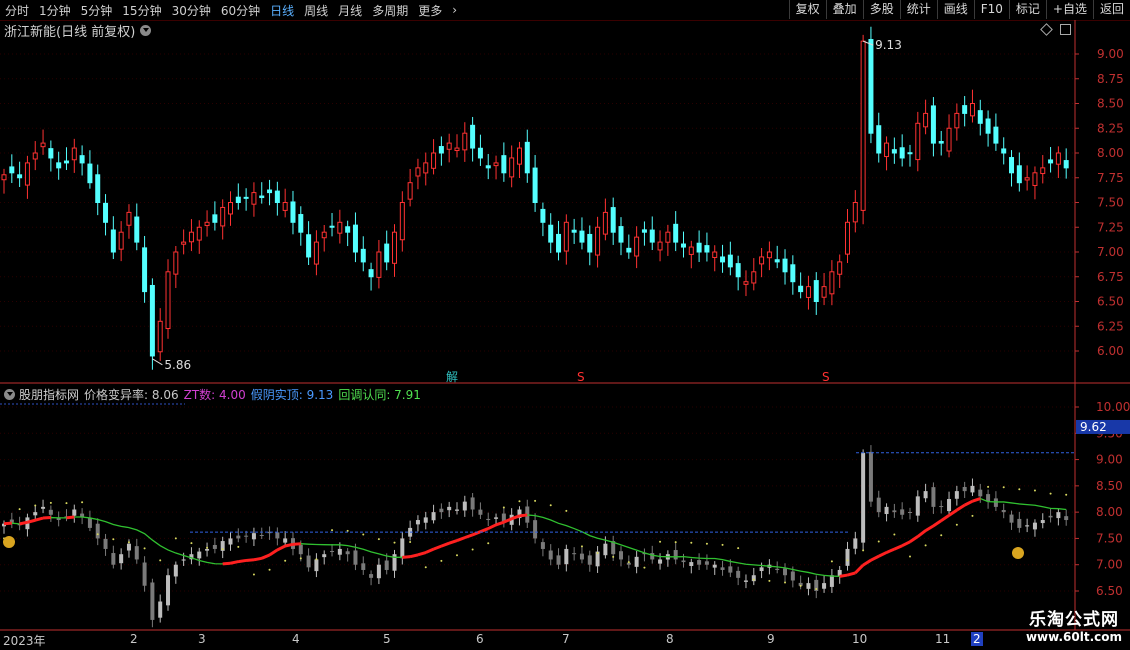 This screenshot has height=650, width=1130. What do you see at coordinates (430, 10) in the screenshot?
I see `period-tab-10: 更多` at bounding box center [430, 10].